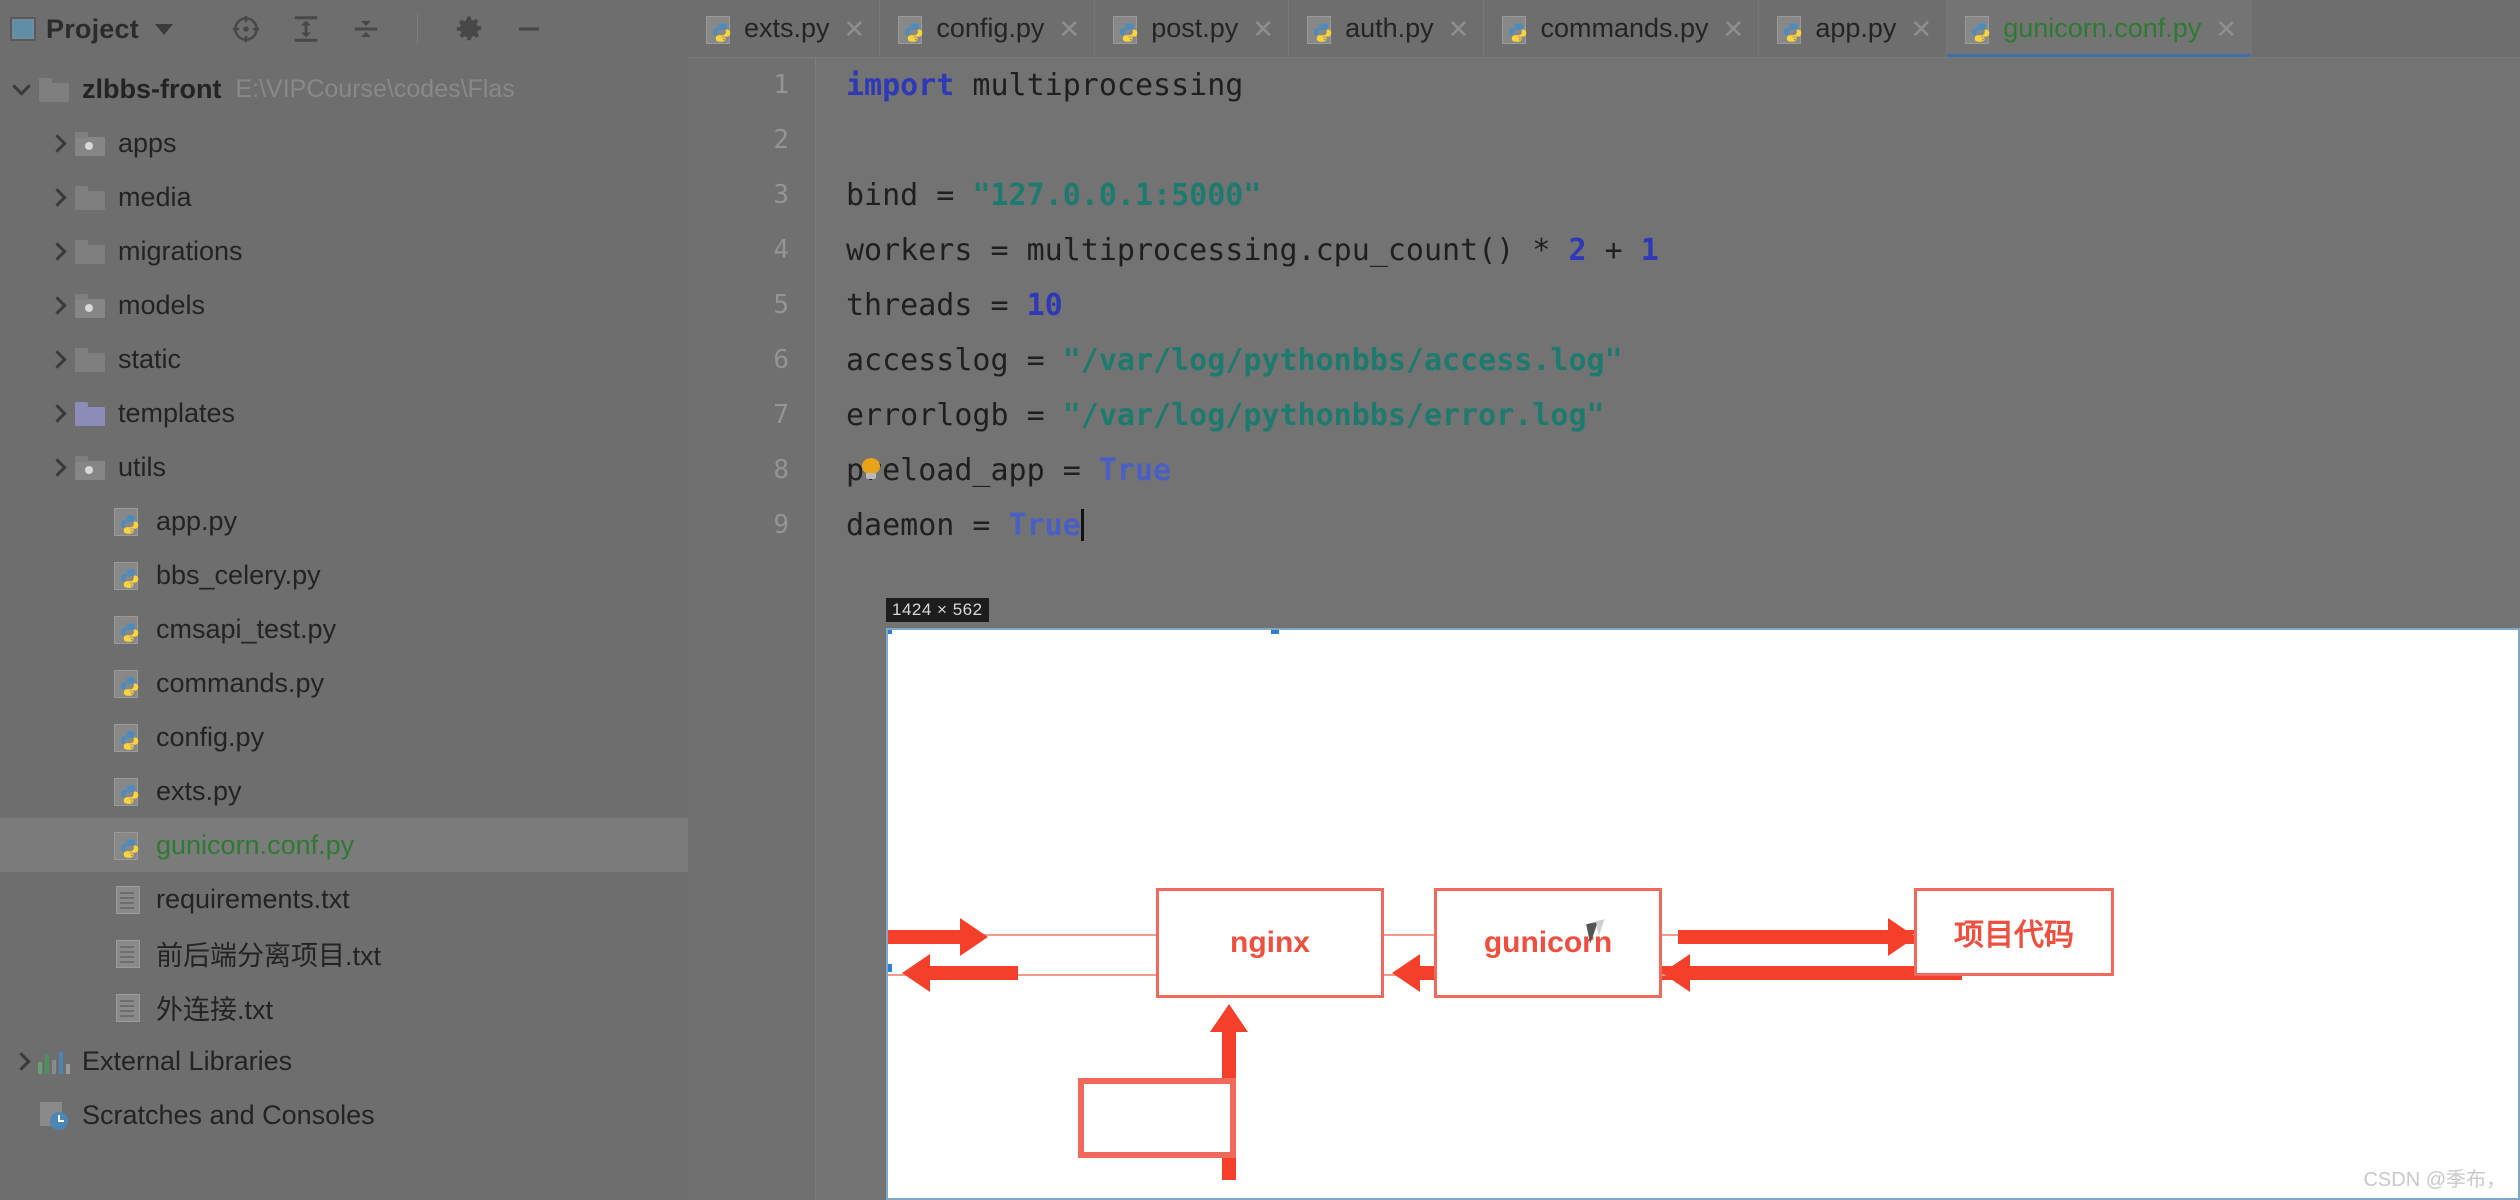 The height and width of the screenshot is (1200, 2520). What do you see at coordinates (1333, 415) in the screenshot?
I see `code-token: "/var/log/pythonbbs/error.log"` at bounding box center [1333, 415].